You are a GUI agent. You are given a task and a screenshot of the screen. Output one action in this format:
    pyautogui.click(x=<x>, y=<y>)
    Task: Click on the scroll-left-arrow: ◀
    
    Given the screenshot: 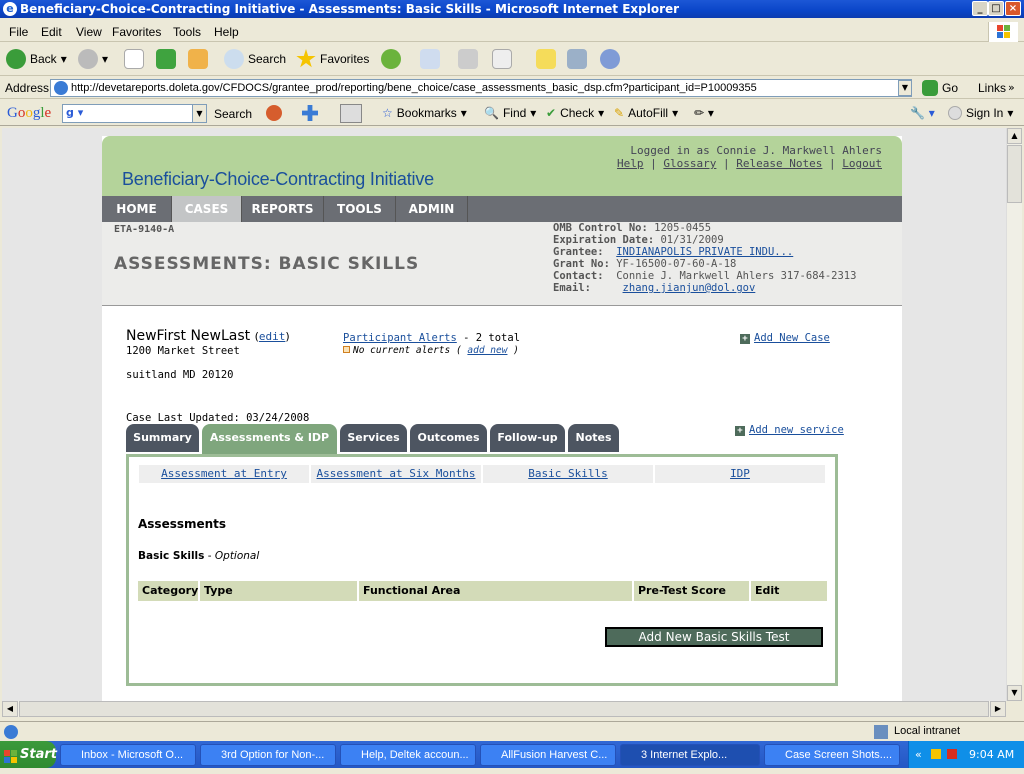 What is the action you would take?
    pyautogui.click(x=10, y=709)
    